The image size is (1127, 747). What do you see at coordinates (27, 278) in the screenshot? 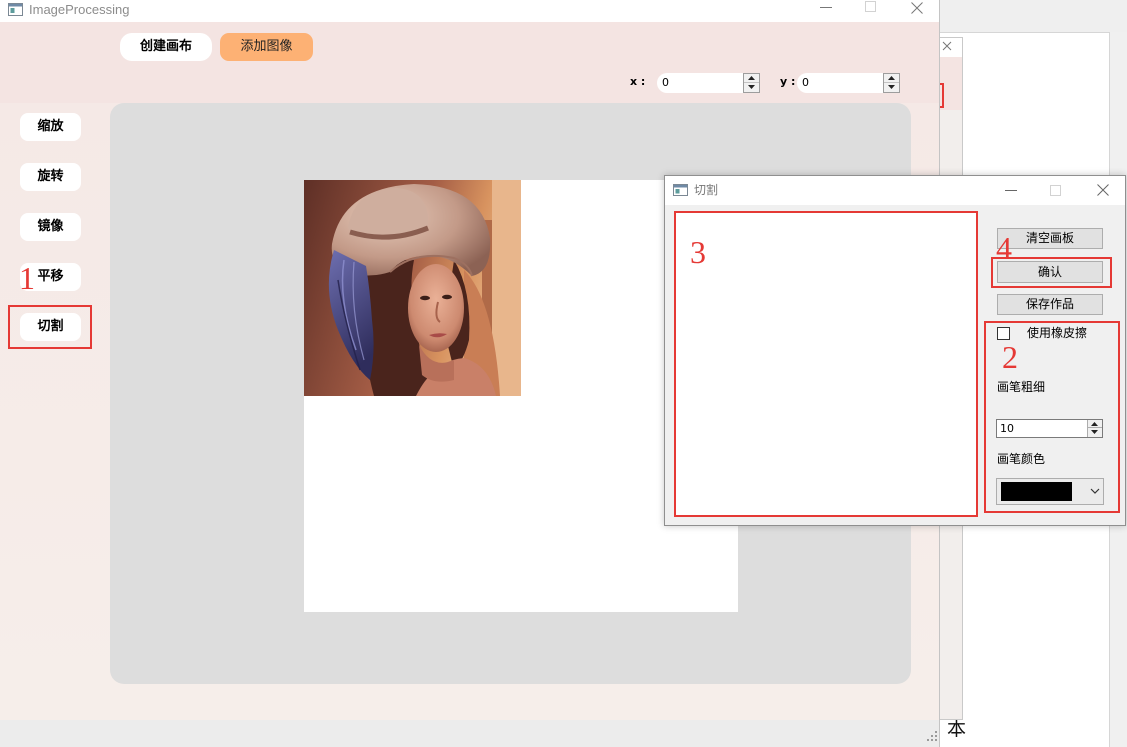
I see `annotation-number-1: 1` at bounding box center [27, 278].